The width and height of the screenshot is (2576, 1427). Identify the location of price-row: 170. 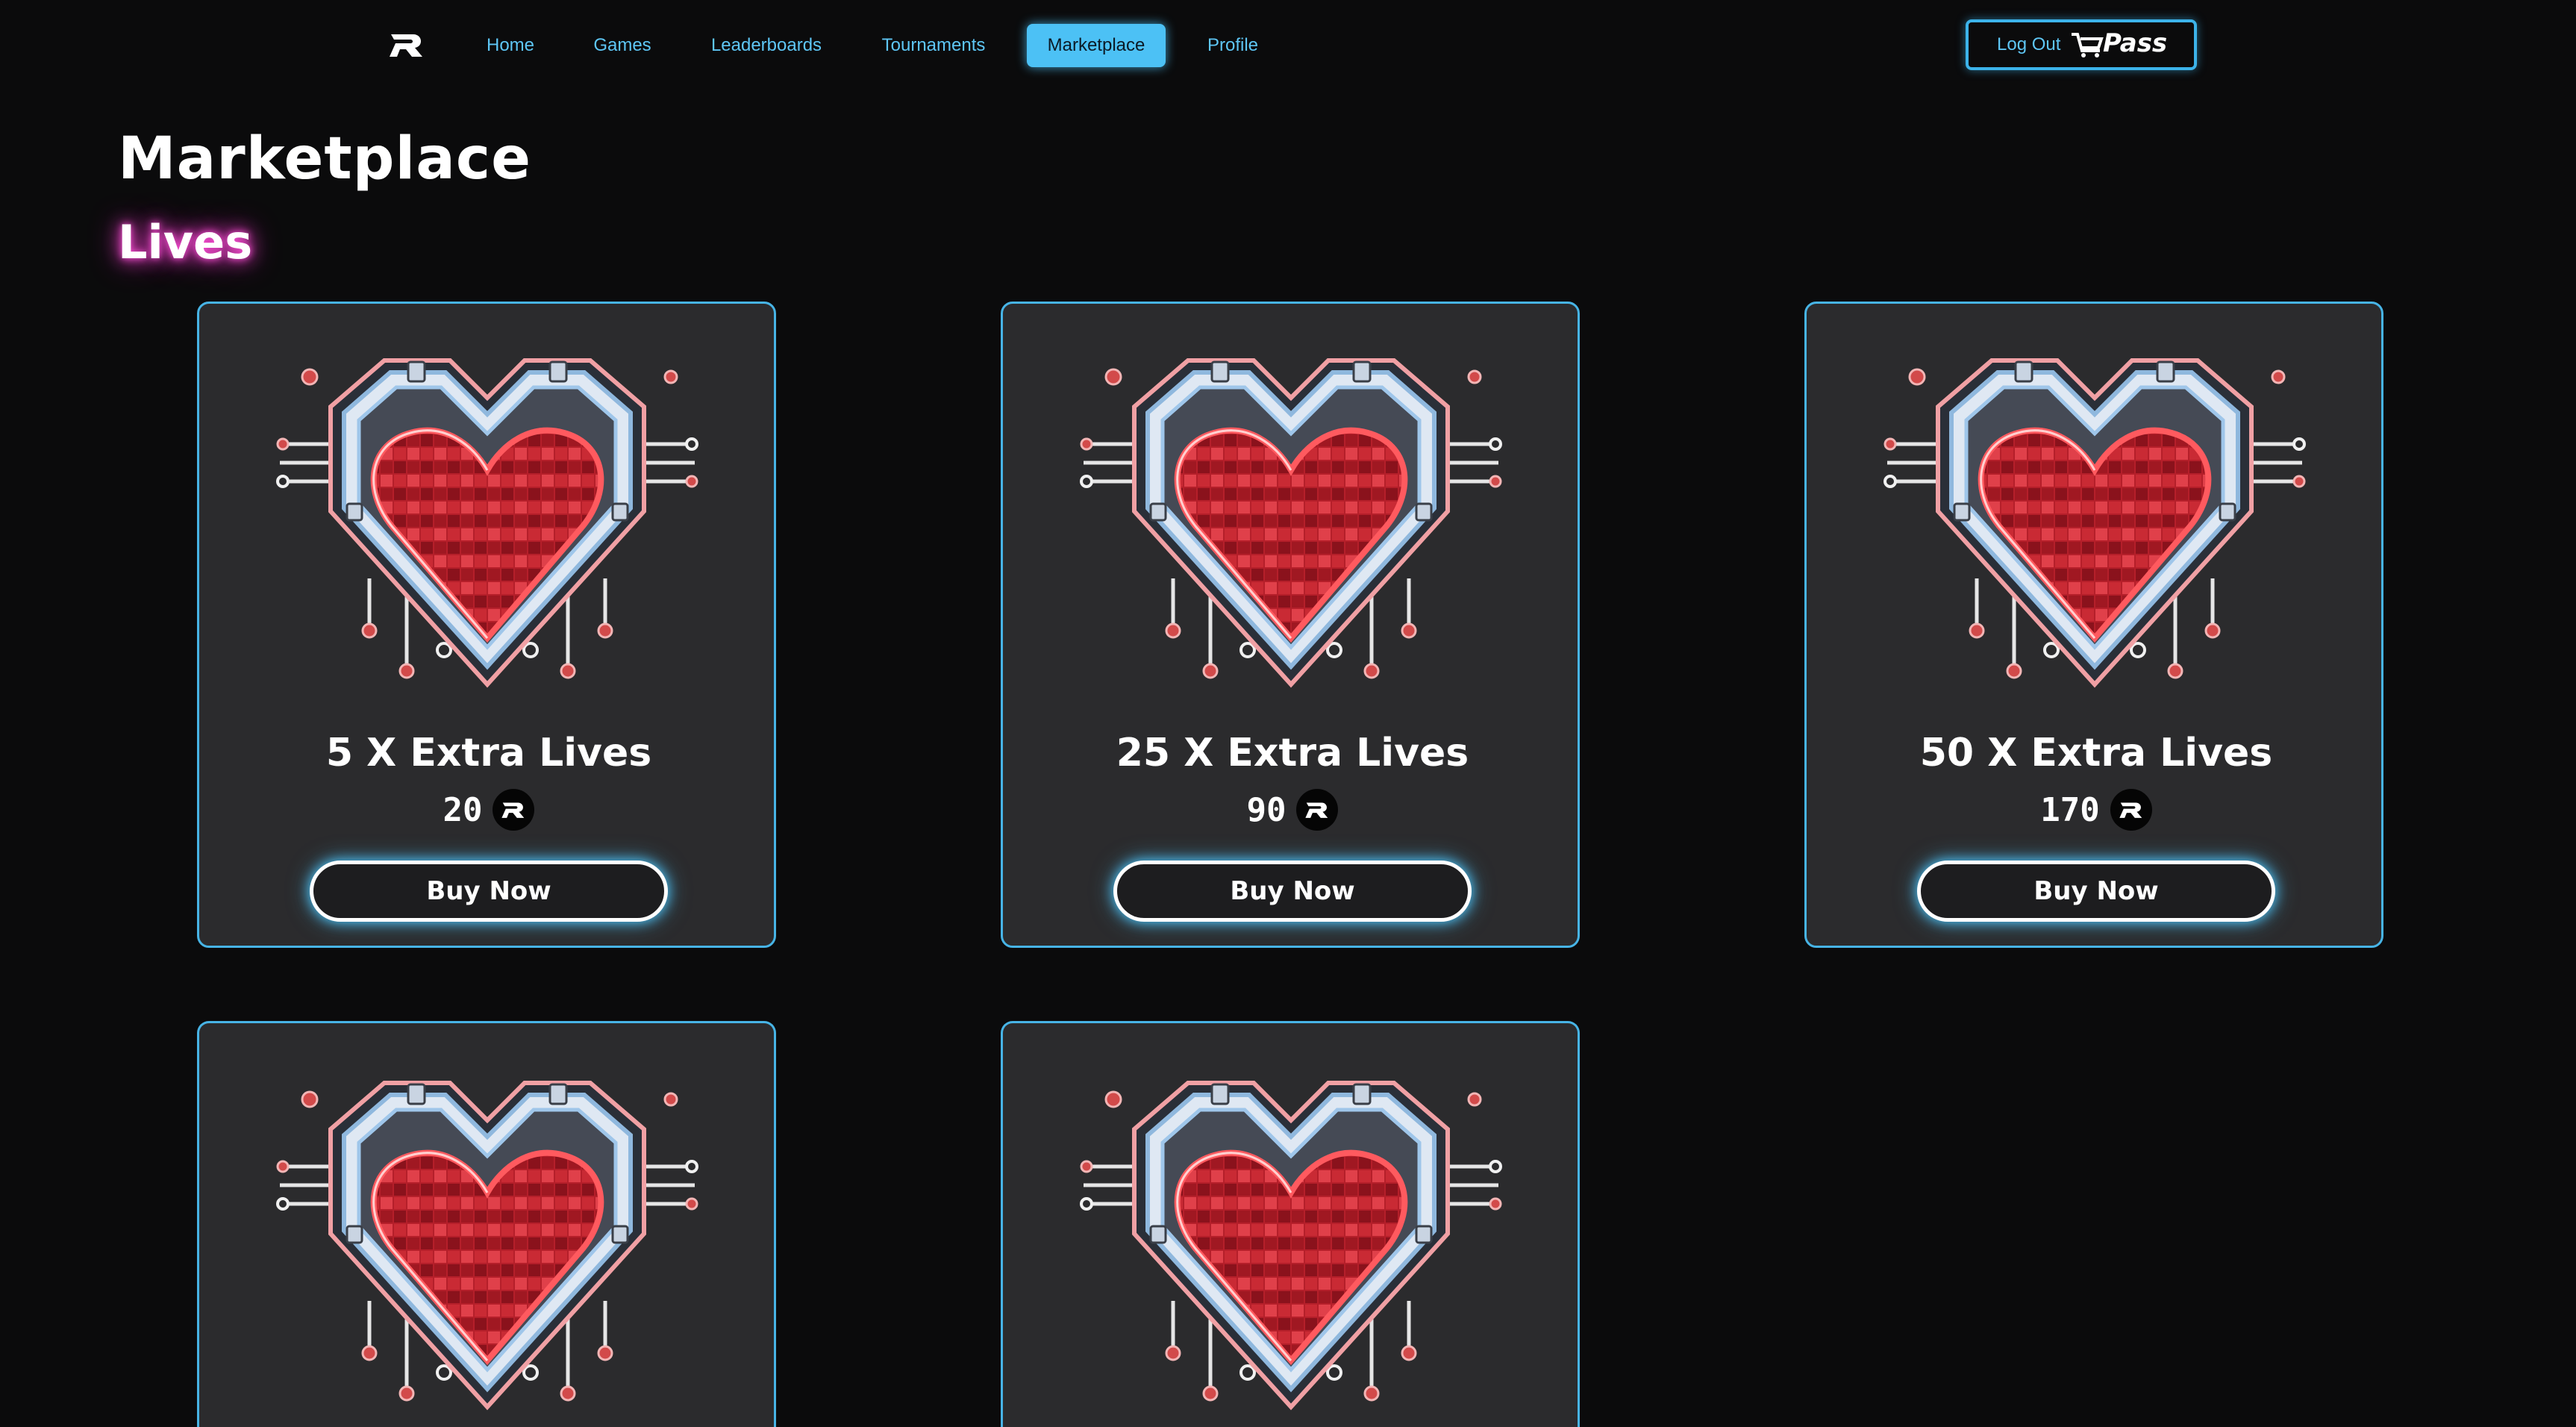
(2094, 810).